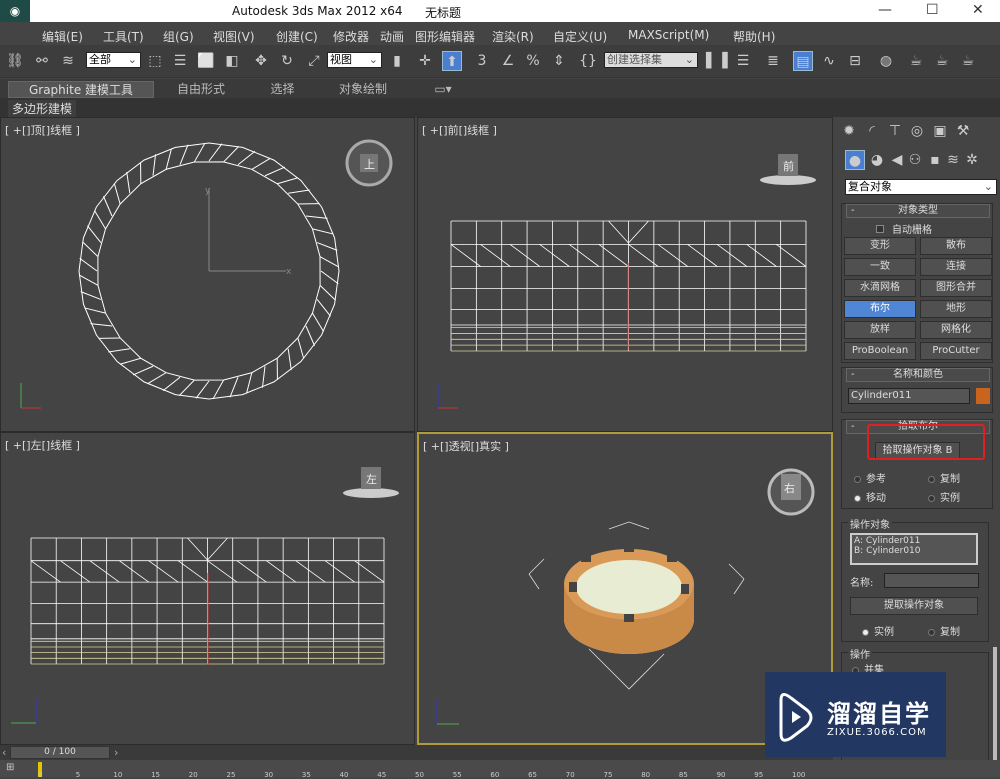  Describe the element at coordinates (351, 36) in the screenshot. I see `menu-modifiers: 修改器` at that location.